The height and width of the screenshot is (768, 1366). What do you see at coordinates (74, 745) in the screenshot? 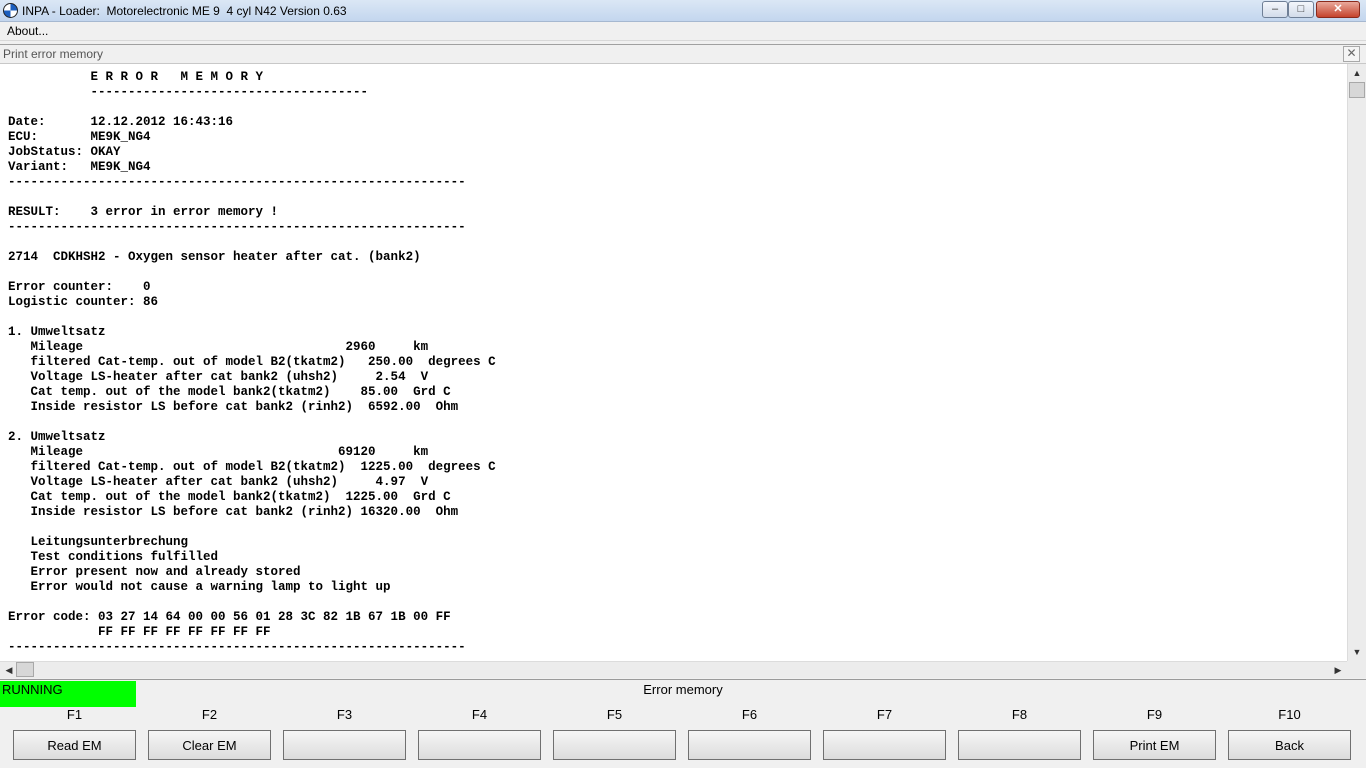
I see `fkey-button-f1: Read EM` at bounding box center [74, 745].